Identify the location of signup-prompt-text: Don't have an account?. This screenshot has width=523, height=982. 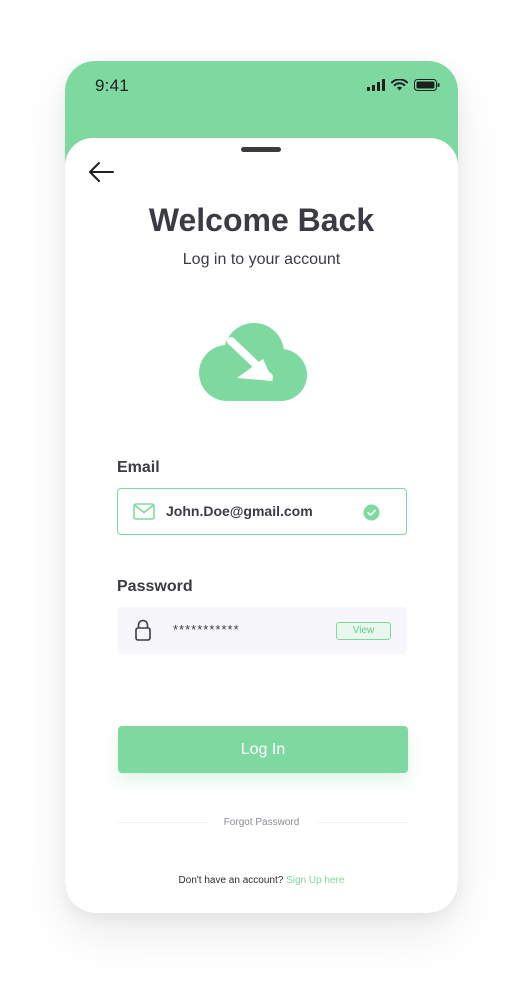
(231, 880).